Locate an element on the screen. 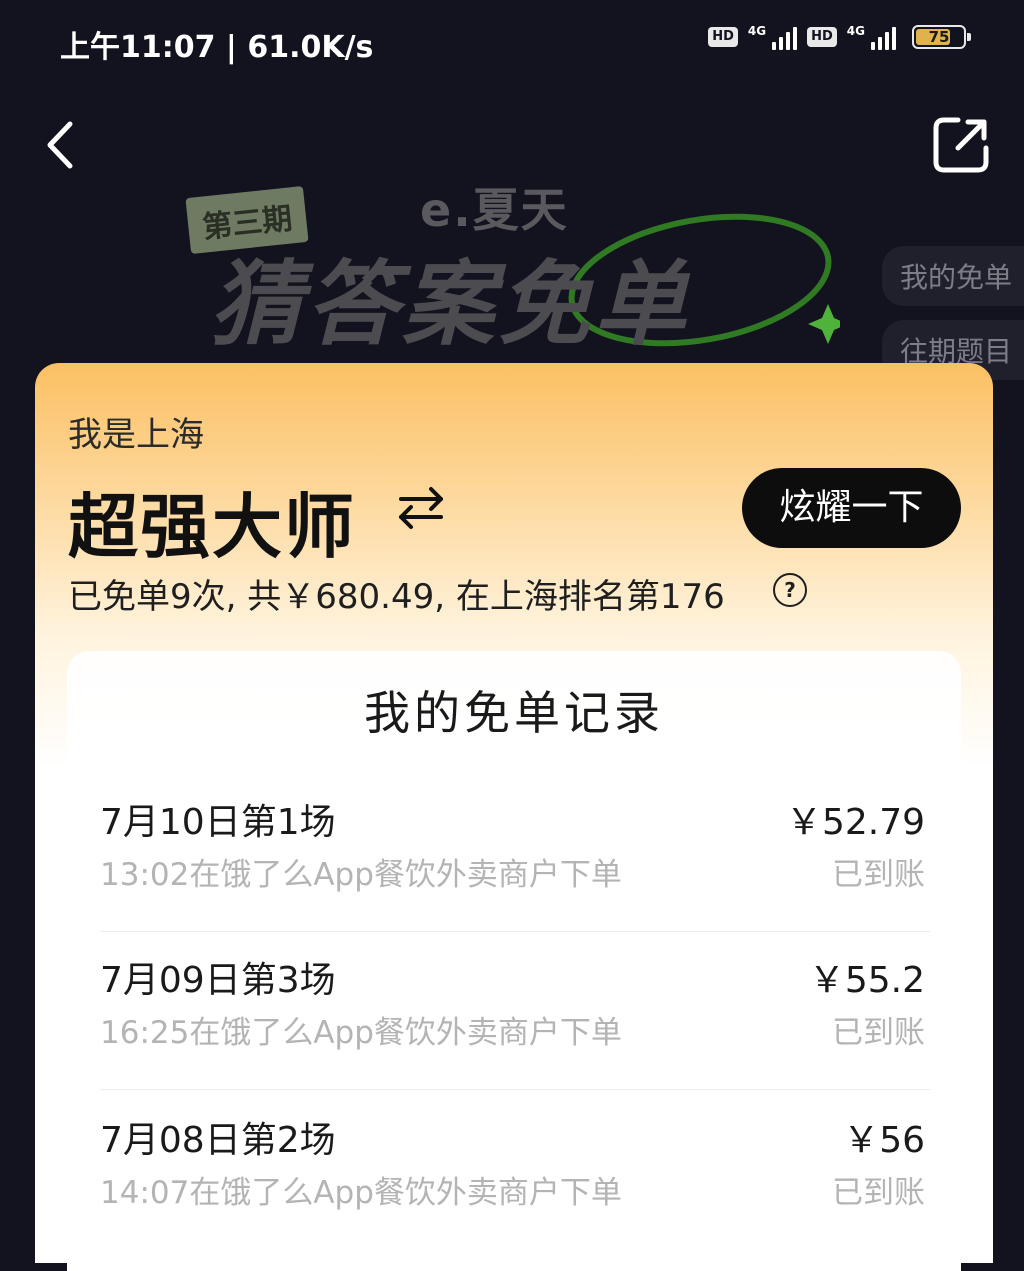  back-button is located at coordinates (62, 145).